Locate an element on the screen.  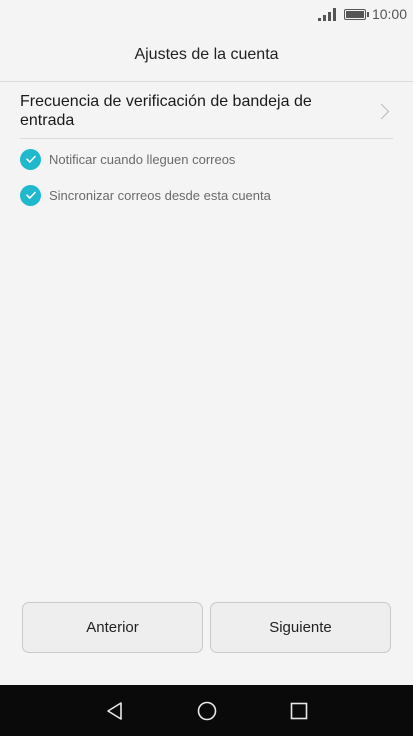
next-button: Siguiente is located at coordinates (300, 627).